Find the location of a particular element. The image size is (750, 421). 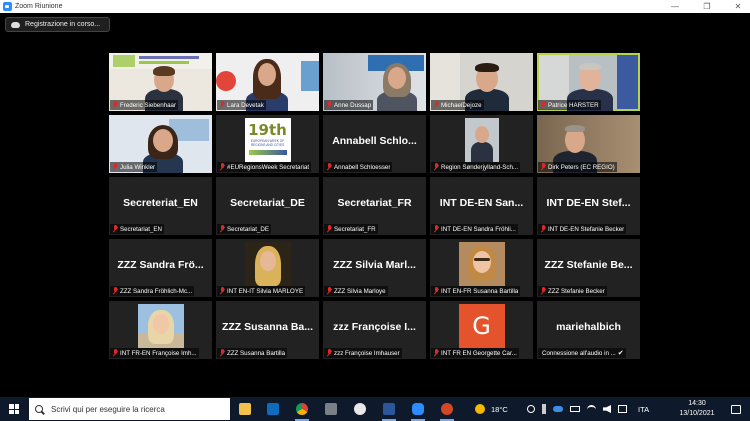

participant-name: ZZZ Susanna Bartilla is located at coordinates (256, 353).